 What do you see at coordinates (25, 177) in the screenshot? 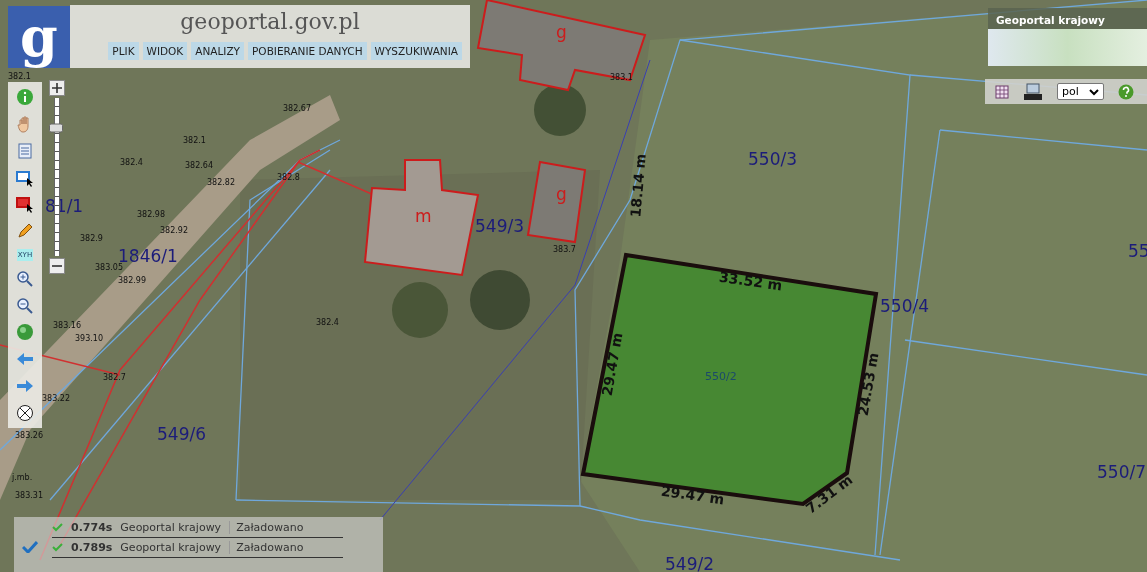
I see `select-rectangle-icon` at bounding box center [25, 177].